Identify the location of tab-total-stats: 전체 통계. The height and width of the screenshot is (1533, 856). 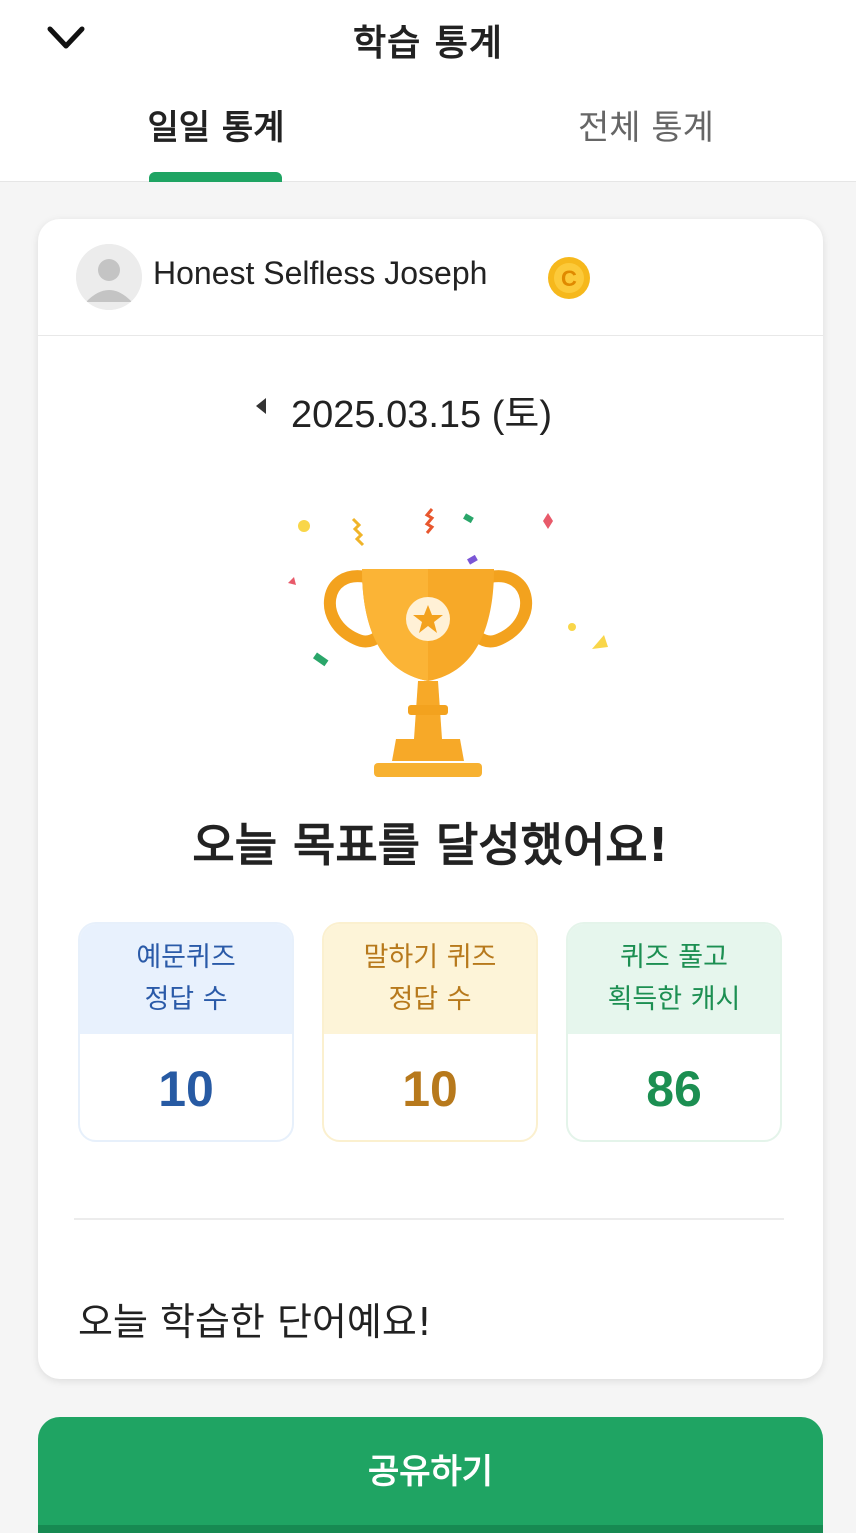
(646, 141).